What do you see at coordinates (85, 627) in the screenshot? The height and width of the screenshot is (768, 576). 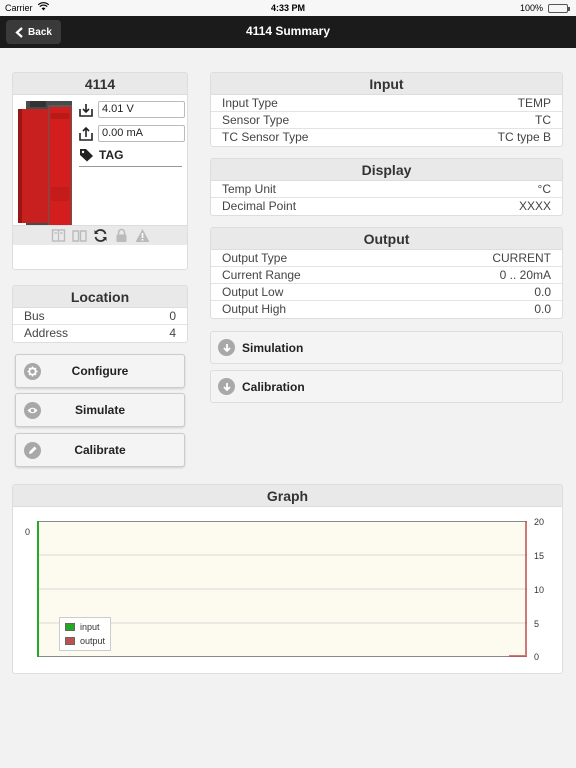 I see `legend-item-input: input` at bounding box center [85, 627].